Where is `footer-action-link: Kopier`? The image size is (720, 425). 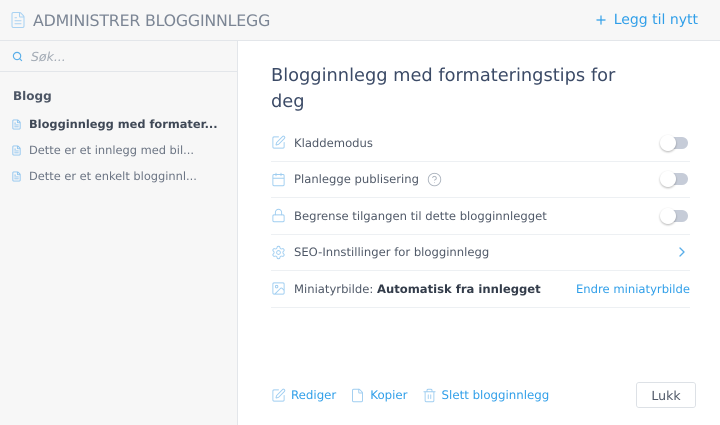
footer-action-link: Kopier is located at coordinates (379, 395).